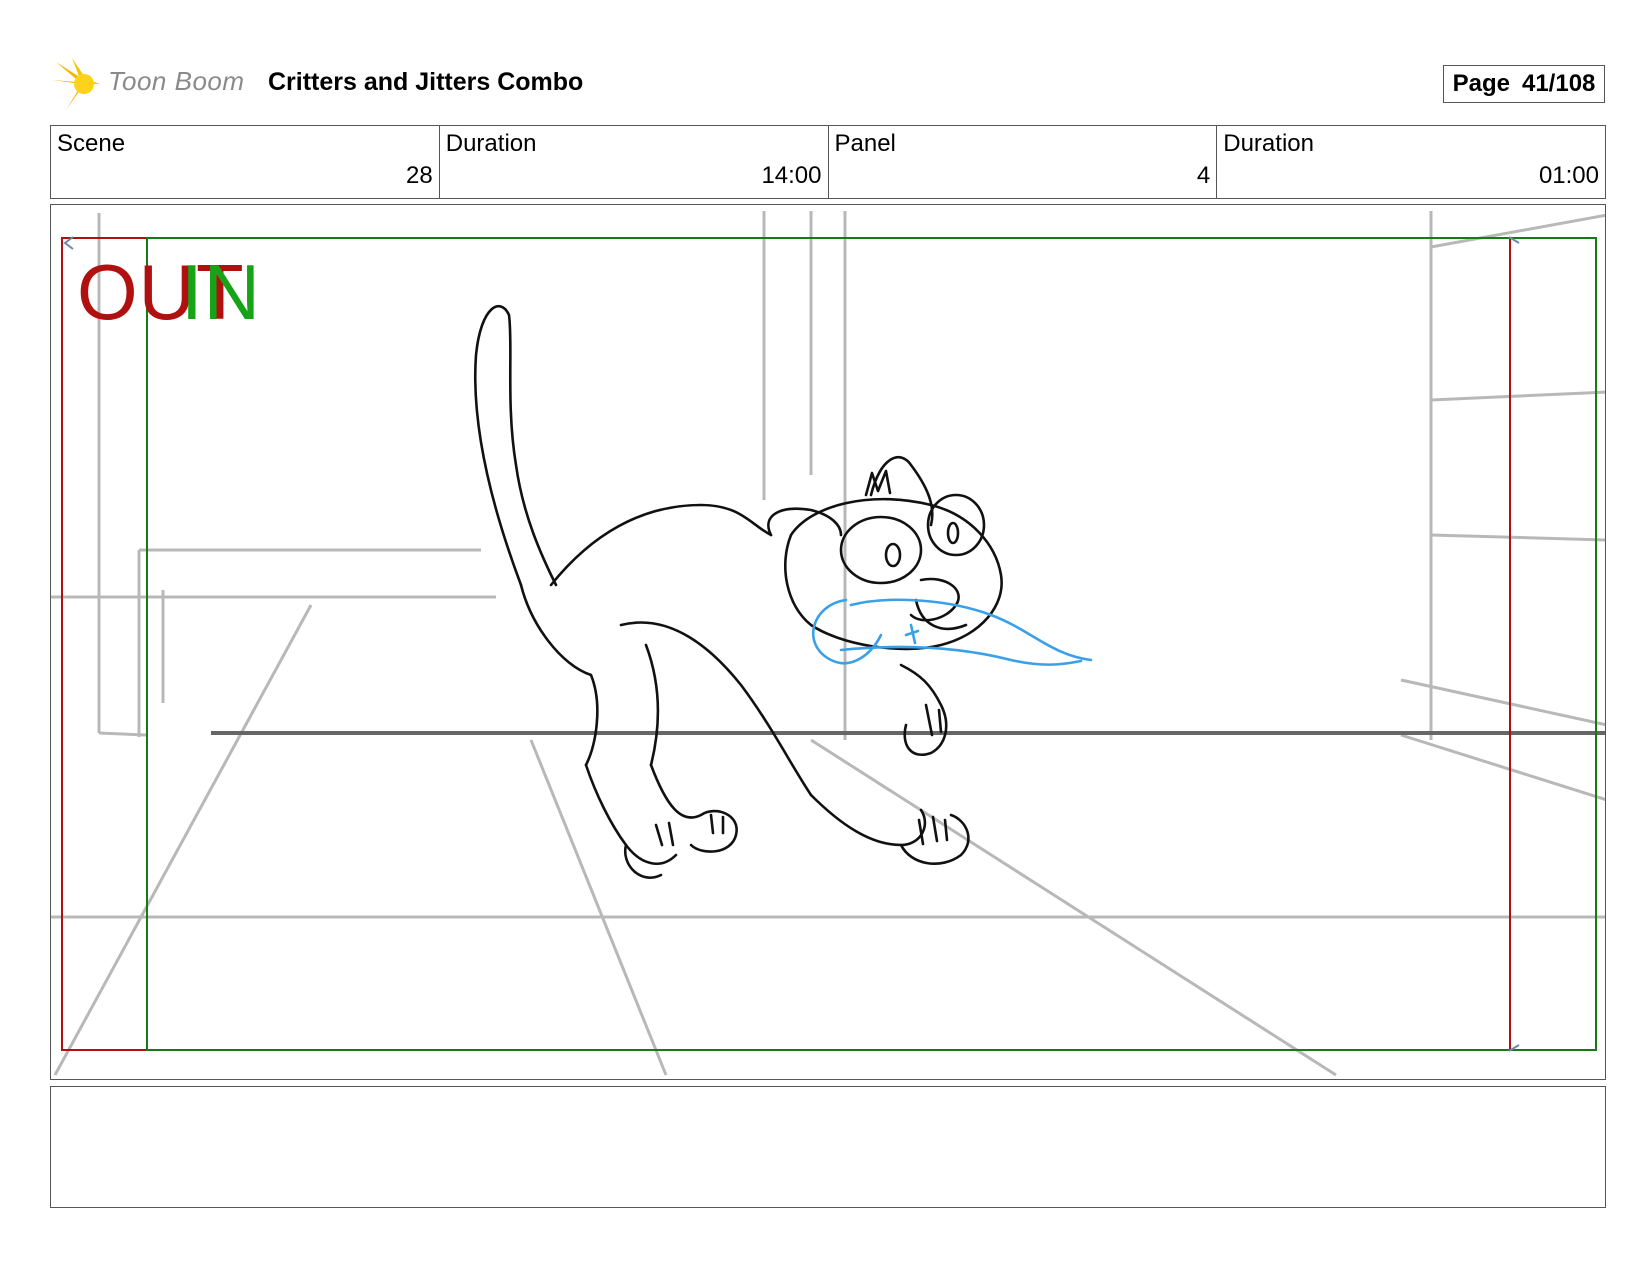 The width and height of the screenshot is (1650, 1275). I want to click on page-number: 41/108, so click(1558, 83).